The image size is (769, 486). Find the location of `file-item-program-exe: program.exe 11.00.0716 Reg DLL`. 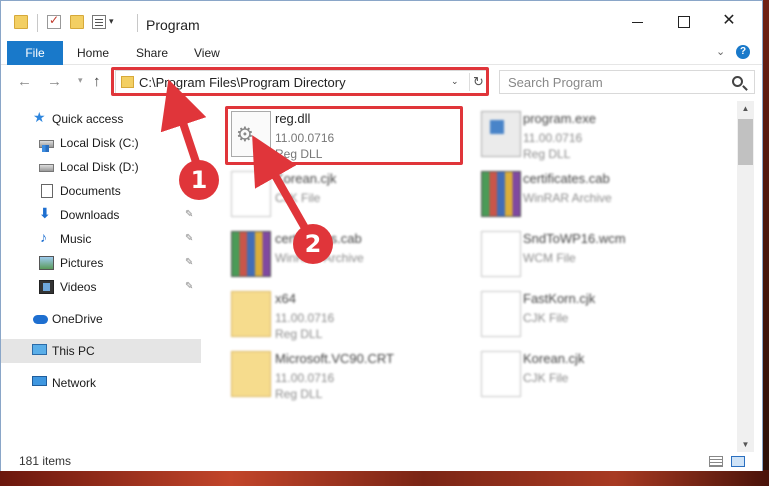

file-item-program-exe: program.exe 11.00.0716 Reg DLL is located at coordinates (592, 134).